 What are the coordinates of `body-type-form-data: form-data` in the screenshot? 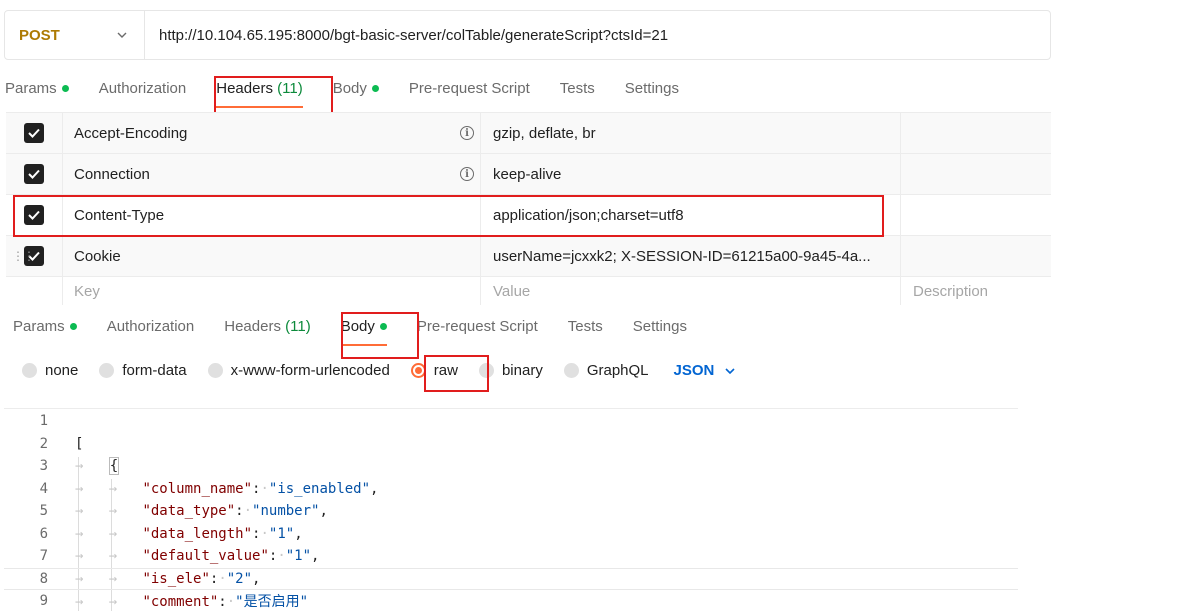 It's located at (143, 370).